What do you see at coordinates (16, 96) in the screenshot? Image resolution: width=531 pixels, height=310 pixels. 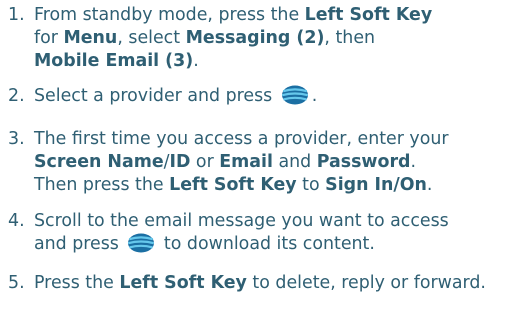 I see `step-number: 2.` at bounding box center [16, 96].